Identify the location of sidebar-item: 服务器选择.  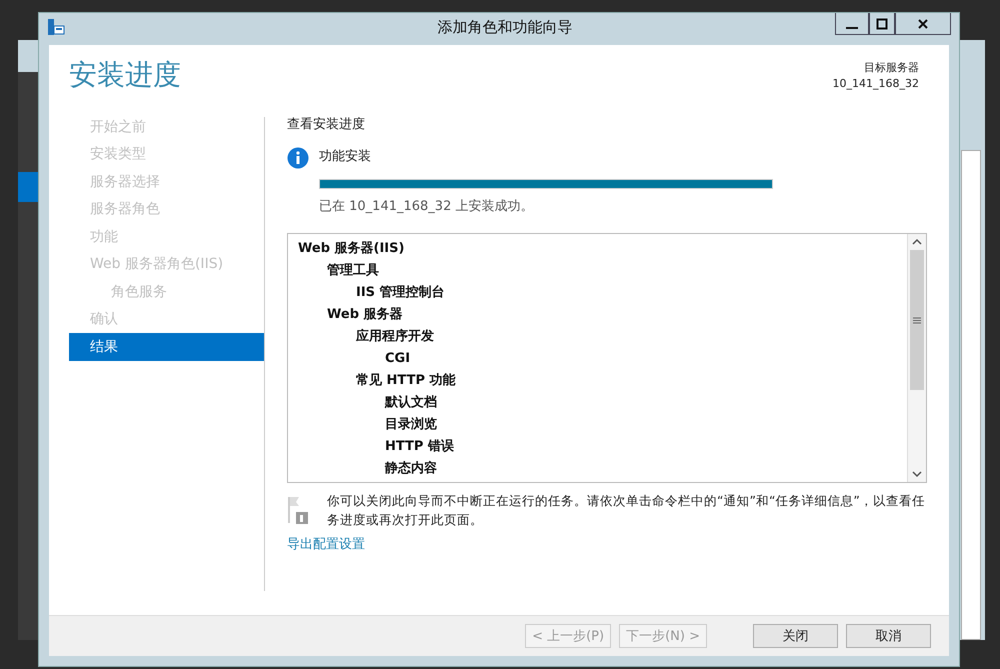
(166, 182).